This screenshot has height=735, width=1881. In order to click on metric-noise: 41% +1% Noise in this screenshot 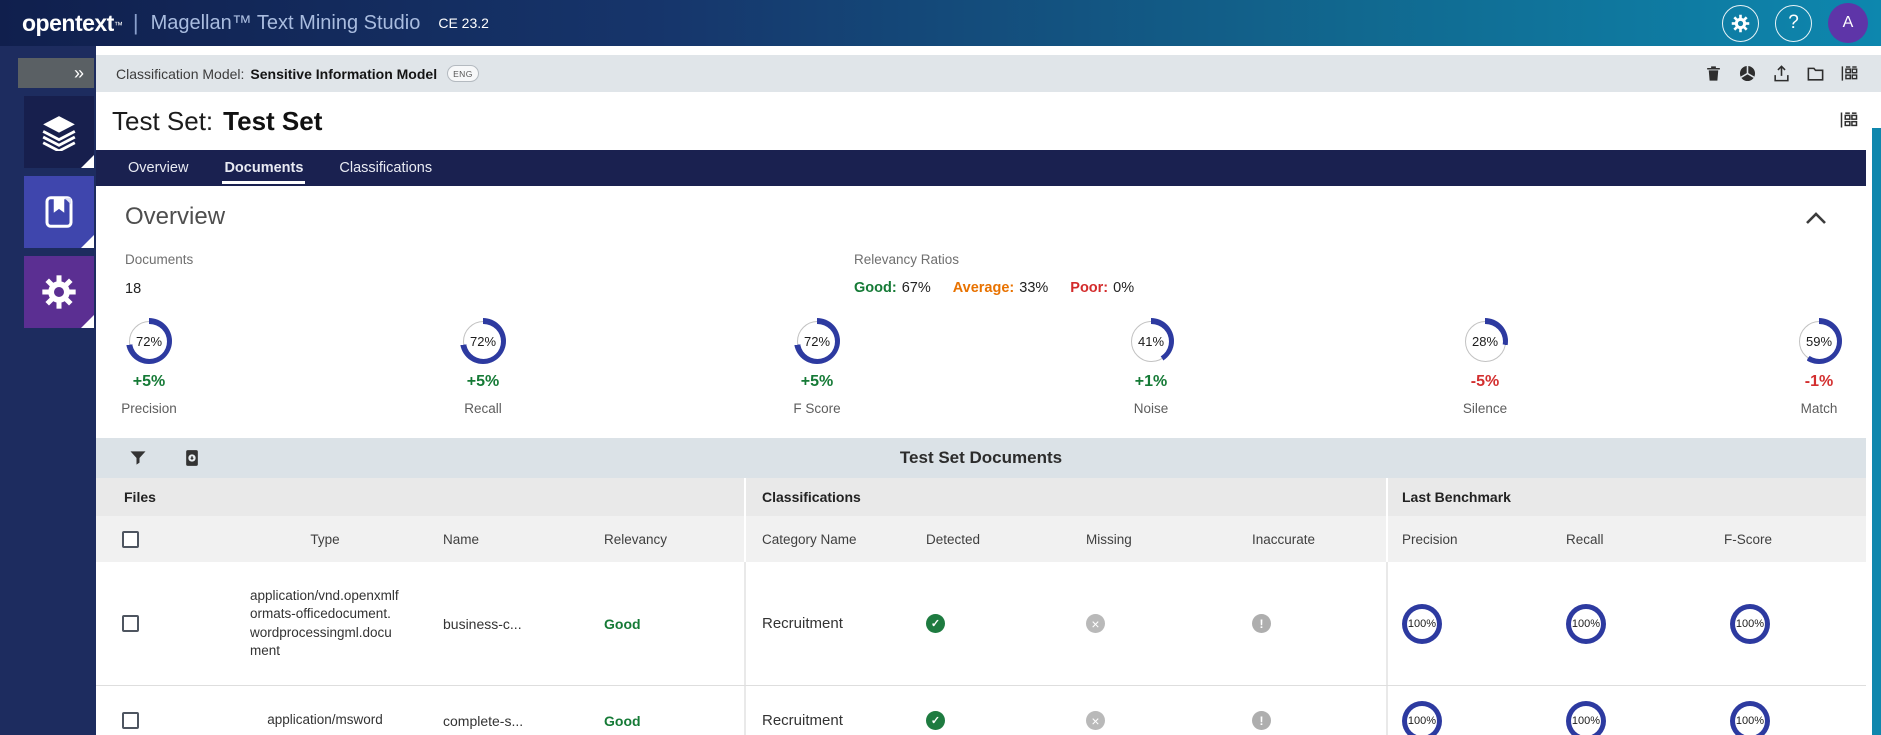, I will do `click(1151, 367)`.